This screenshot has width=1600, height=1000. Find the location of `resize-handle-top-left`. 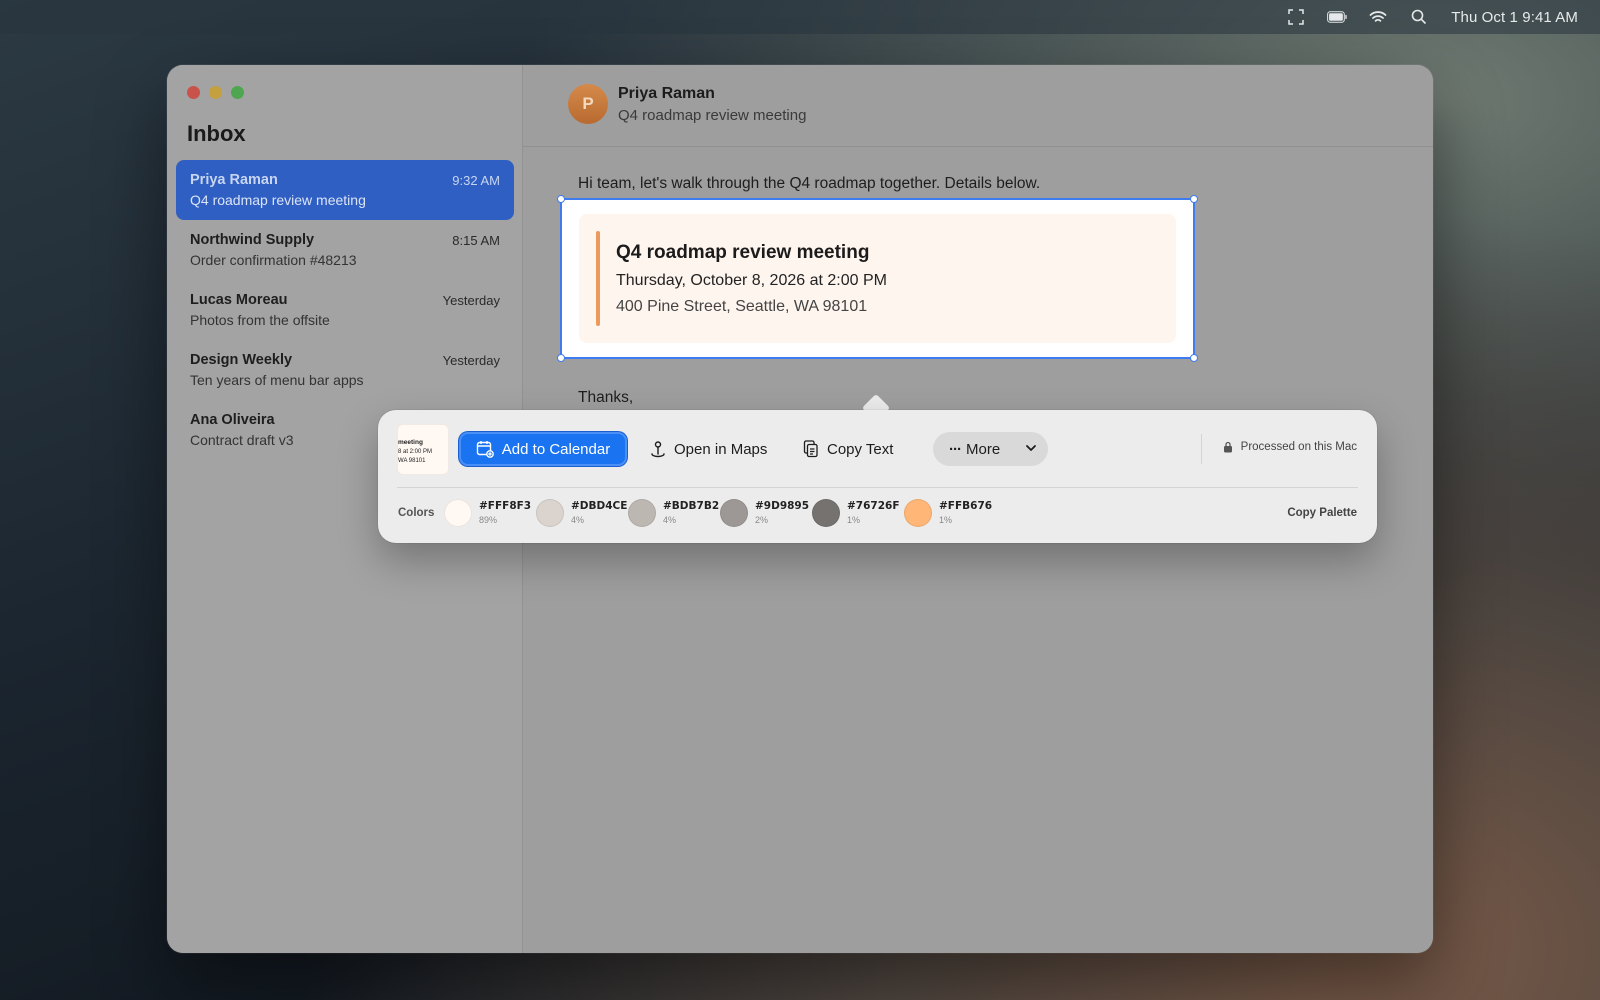

resize-handle-top-left is located at coordinates (561, 199).